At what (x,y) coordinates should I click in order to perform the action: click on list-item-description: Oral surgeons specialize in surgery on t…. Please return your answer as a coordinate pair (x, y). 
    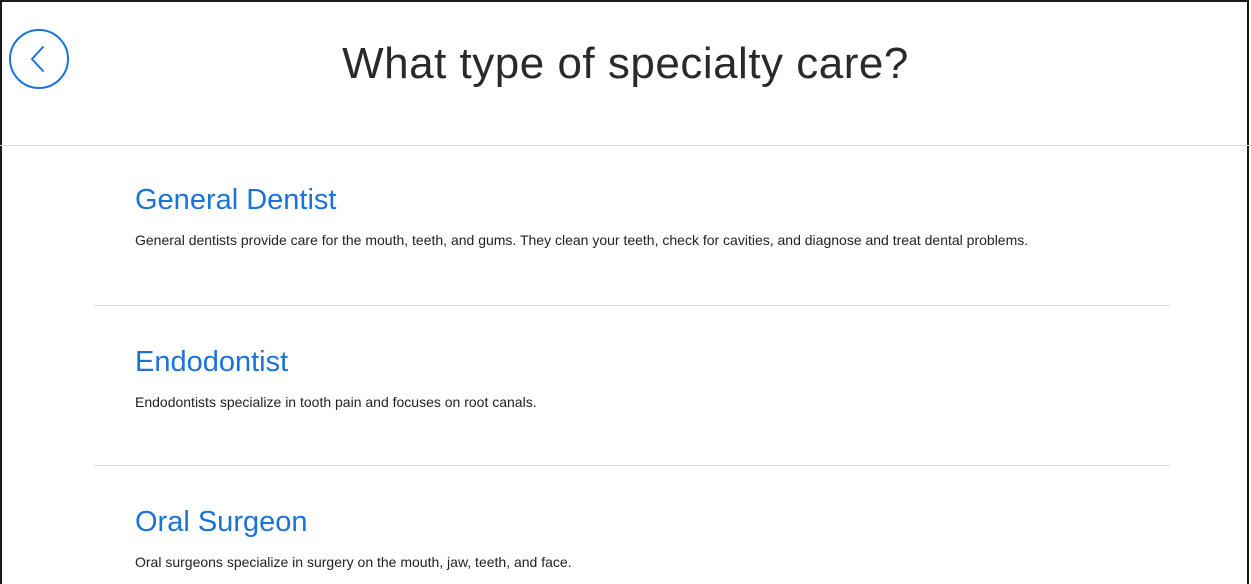
    Looking at the image, I should click on (353, 562).